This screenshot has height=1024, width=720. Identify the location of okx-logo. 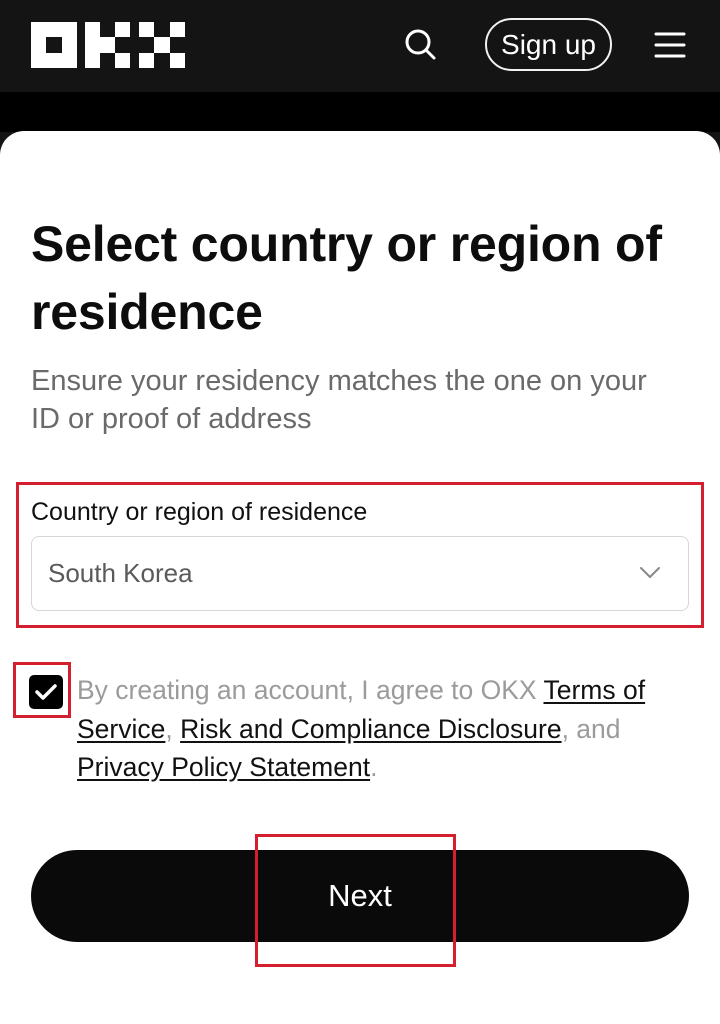
(108, 45).